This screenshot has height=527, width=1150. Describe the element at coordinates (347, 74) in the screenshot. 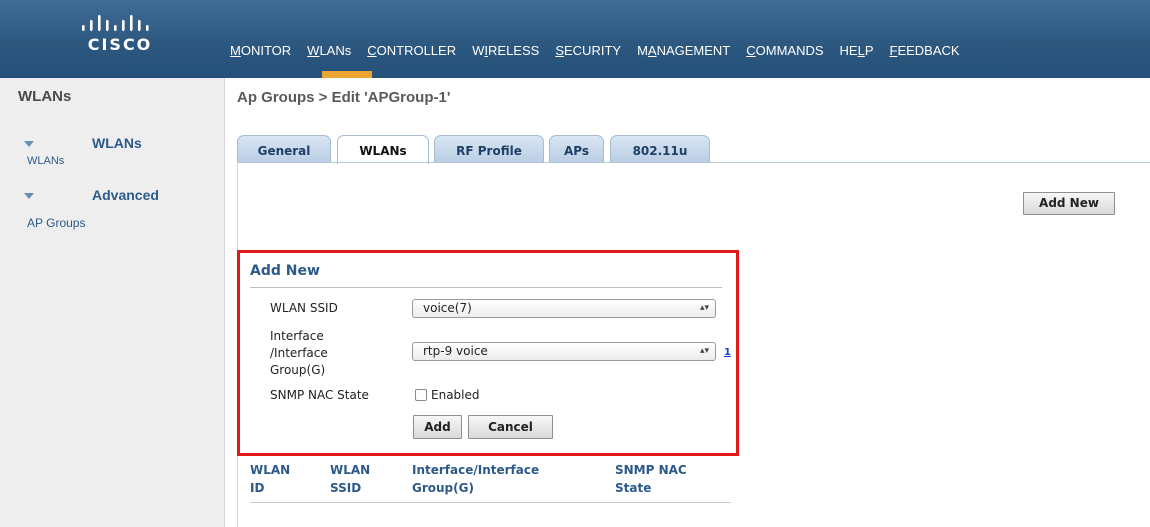

I see `active-nav-indicator` at that location.